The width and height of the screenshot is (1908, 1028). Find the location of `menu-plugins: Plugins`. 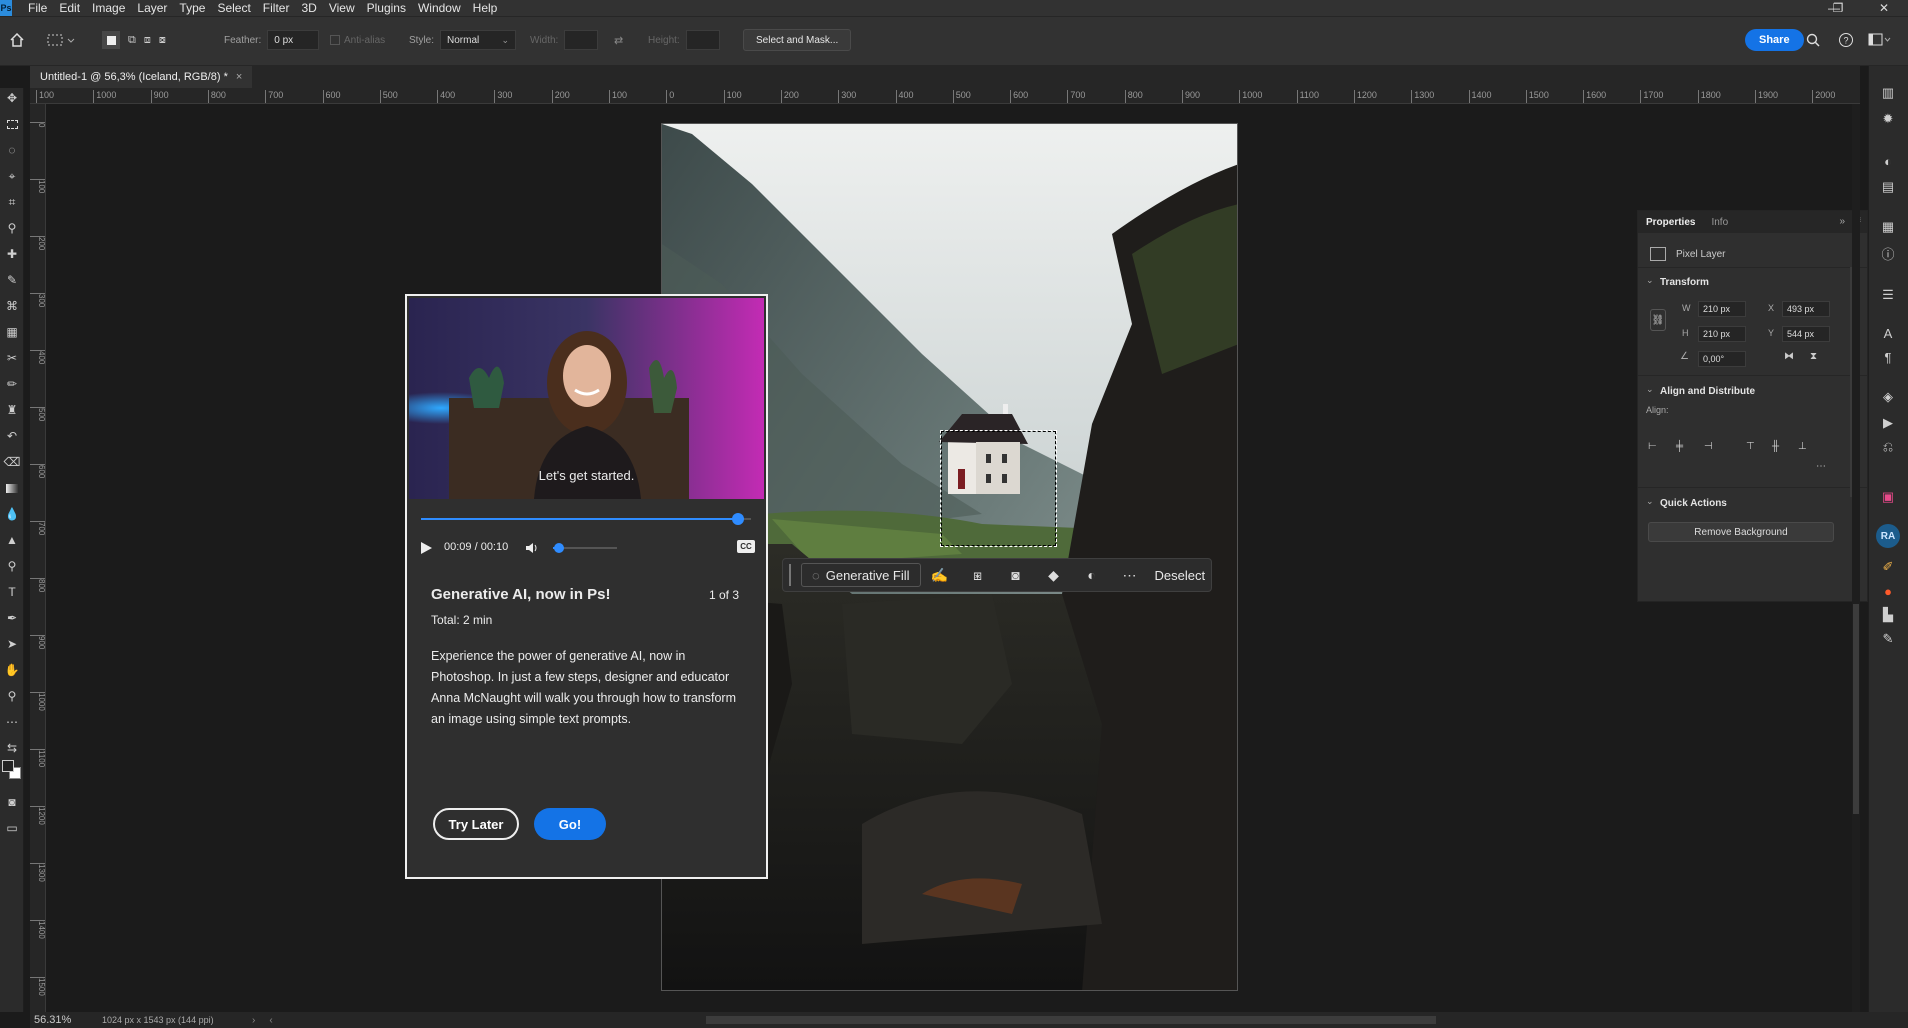

menu-plugins: Plugins is located at coordinates (386, 8).